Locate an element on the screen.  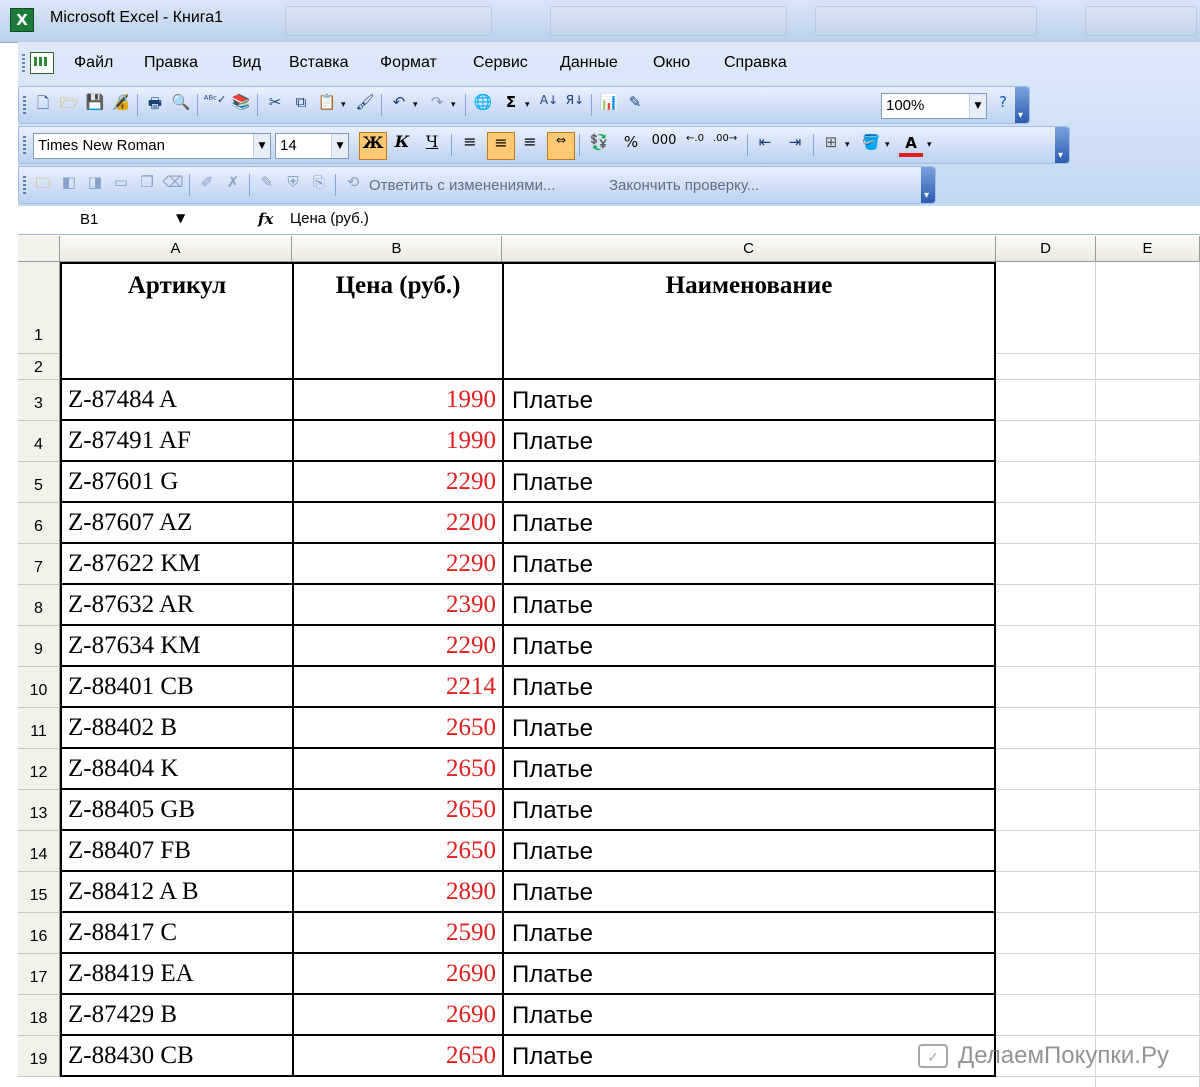
article-cell: Z-87484 A is located at coordinates (176, 400).